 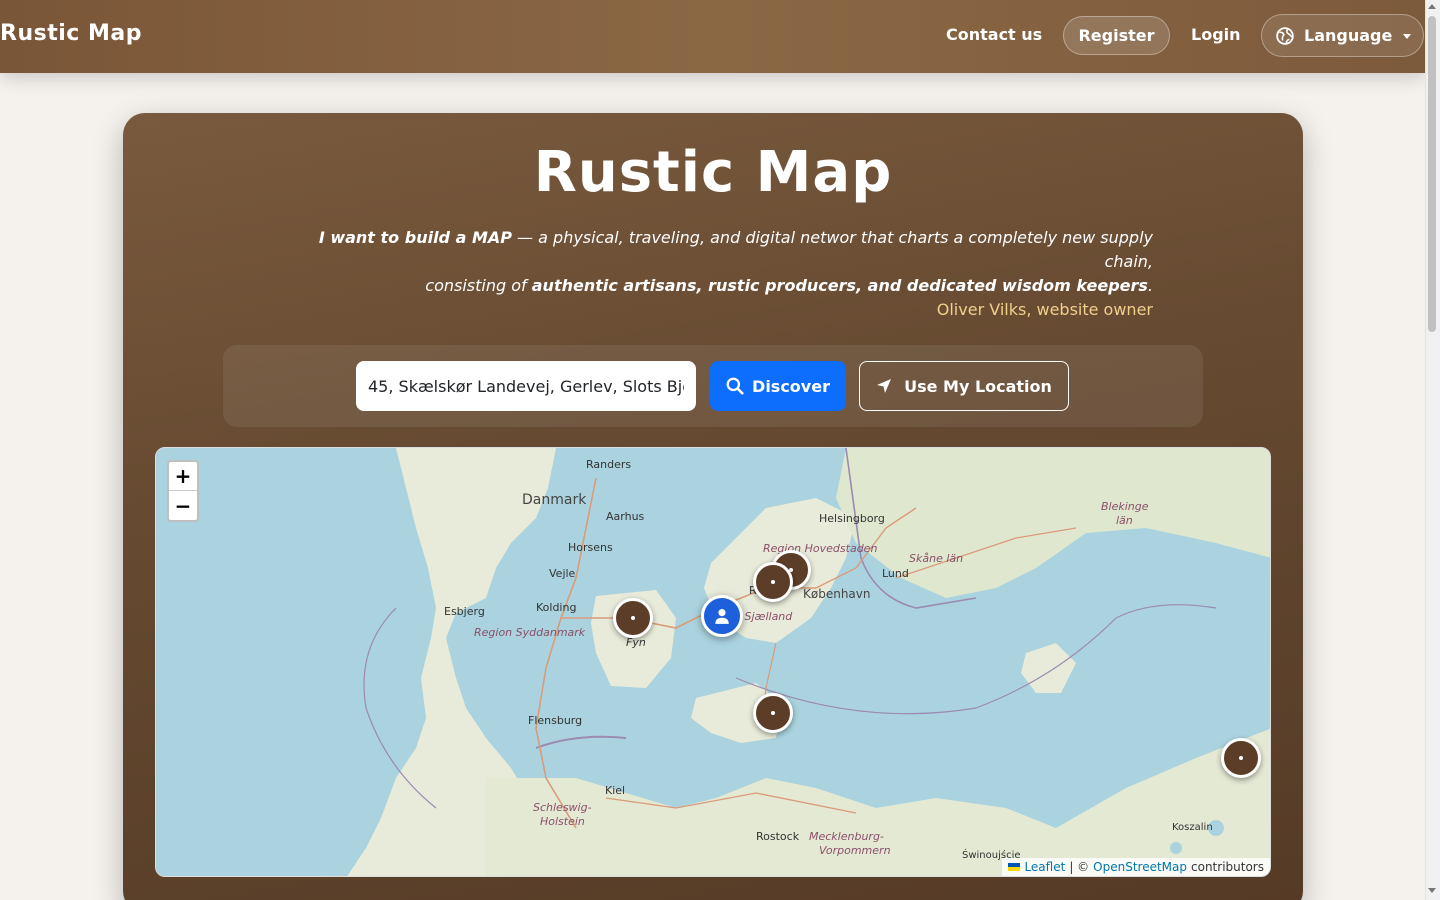 What do you see at coordinates (1227, 867) in the screenshot?
I see `attribution-contributors: contributors` at bounding box center [1227, 867].